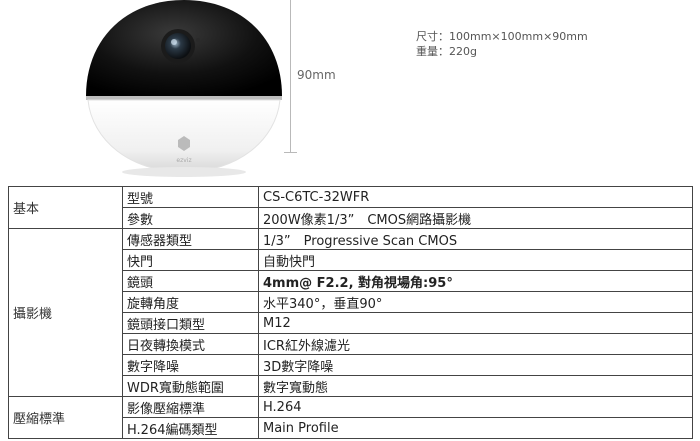  Describe the element at coordinates (65, 207) in the screenshot. I see `group-label: 基本` at that location.